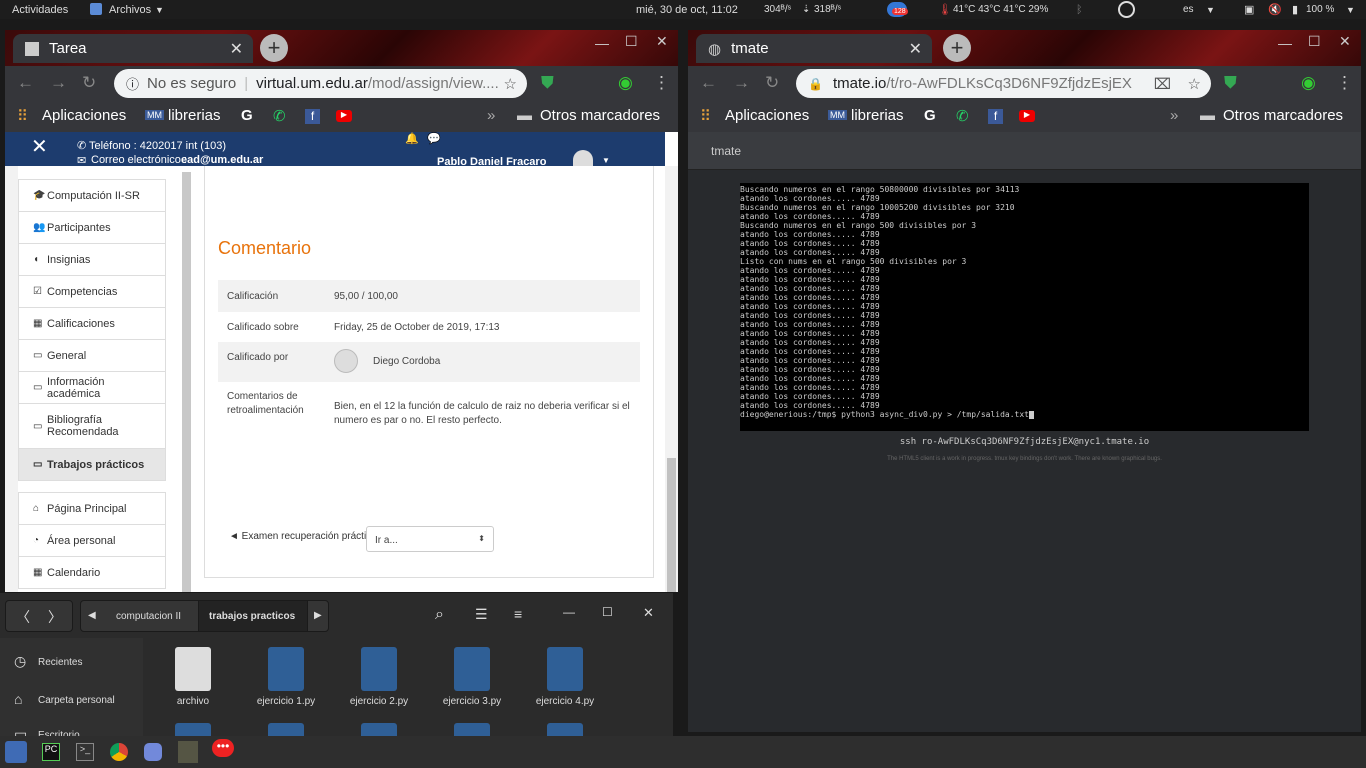  I want to click on volume-icon: 🔇, so click(1275, 9).